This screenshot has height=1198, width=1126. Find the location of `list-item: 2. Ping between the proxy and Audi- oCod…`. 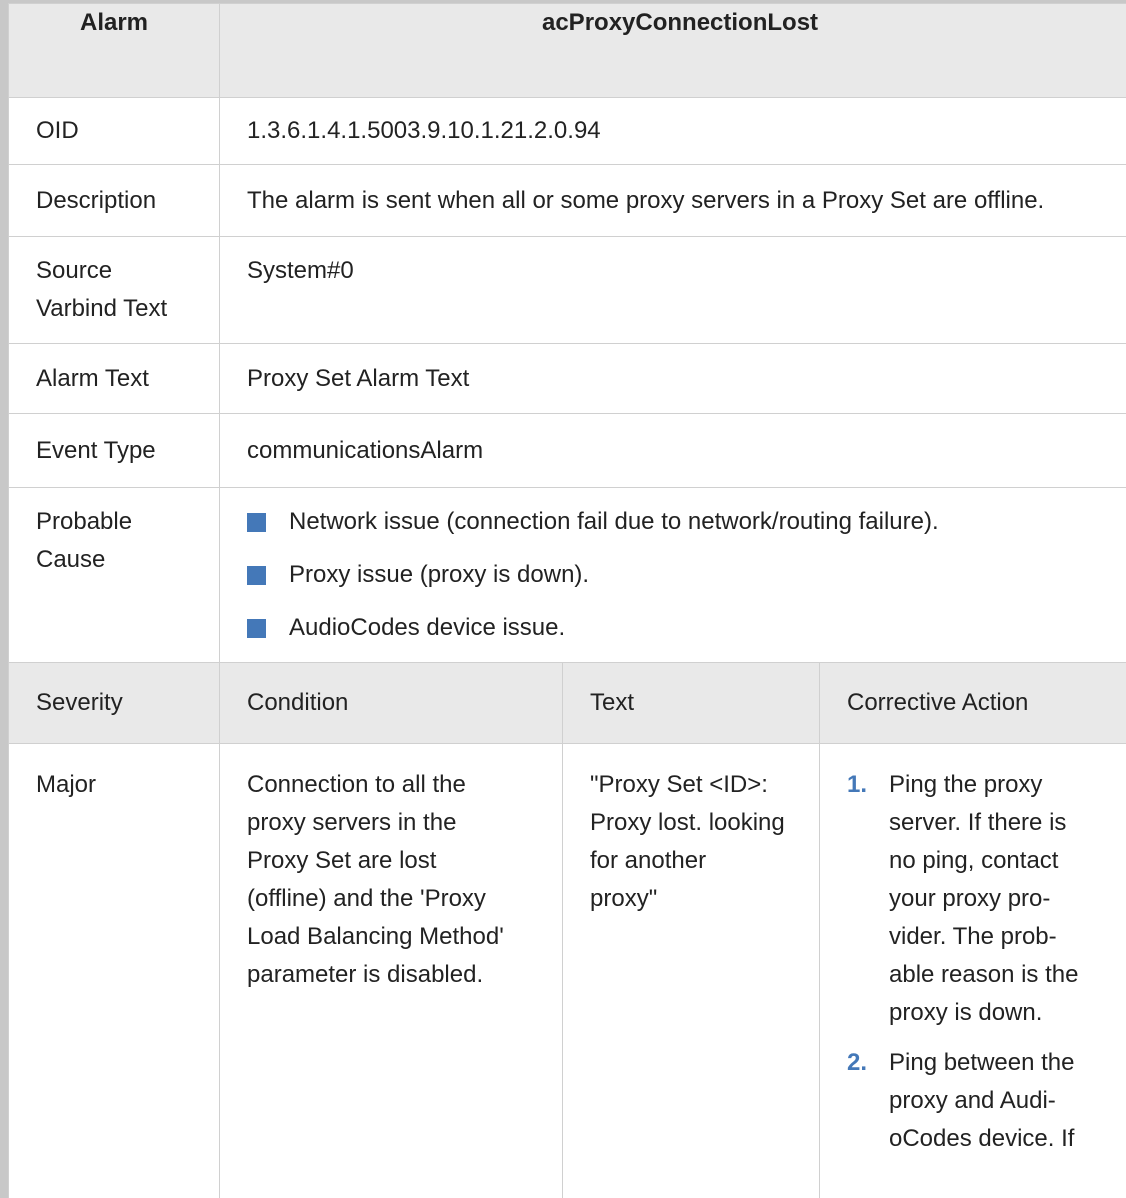

list-item: 2. Ping between the proxy and Audi- oCod… is located at coordinates (986, 1101).